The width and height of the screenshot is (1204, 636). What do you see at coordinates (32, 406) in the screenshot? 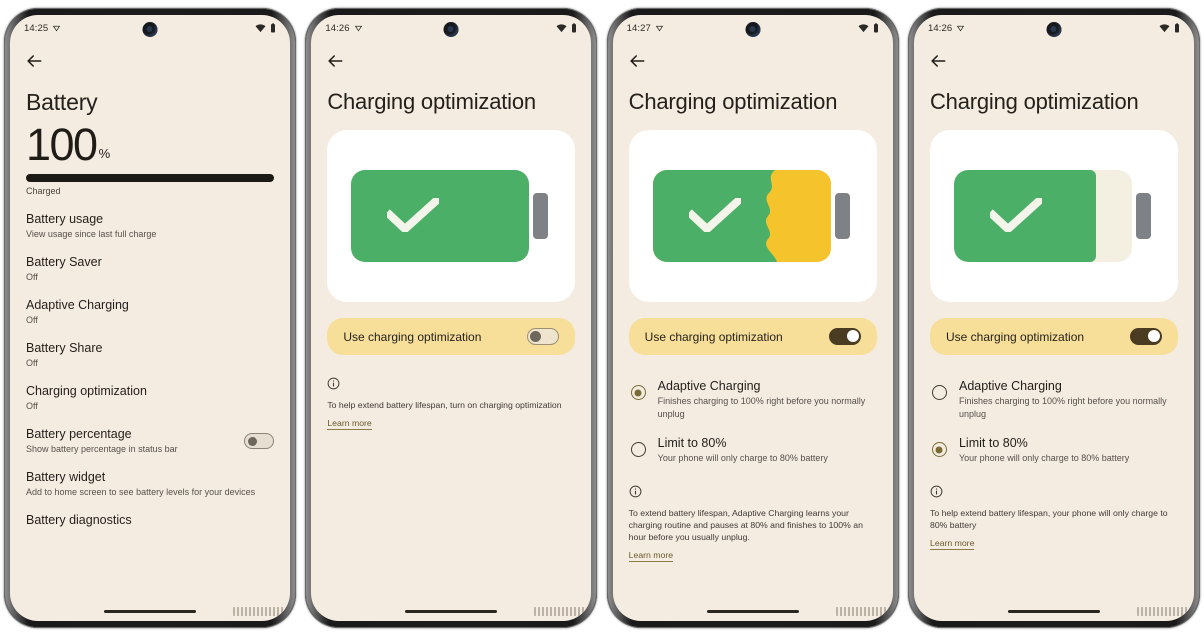
I see `list-item-subtitle: Off` at bounding box center [32, 406].